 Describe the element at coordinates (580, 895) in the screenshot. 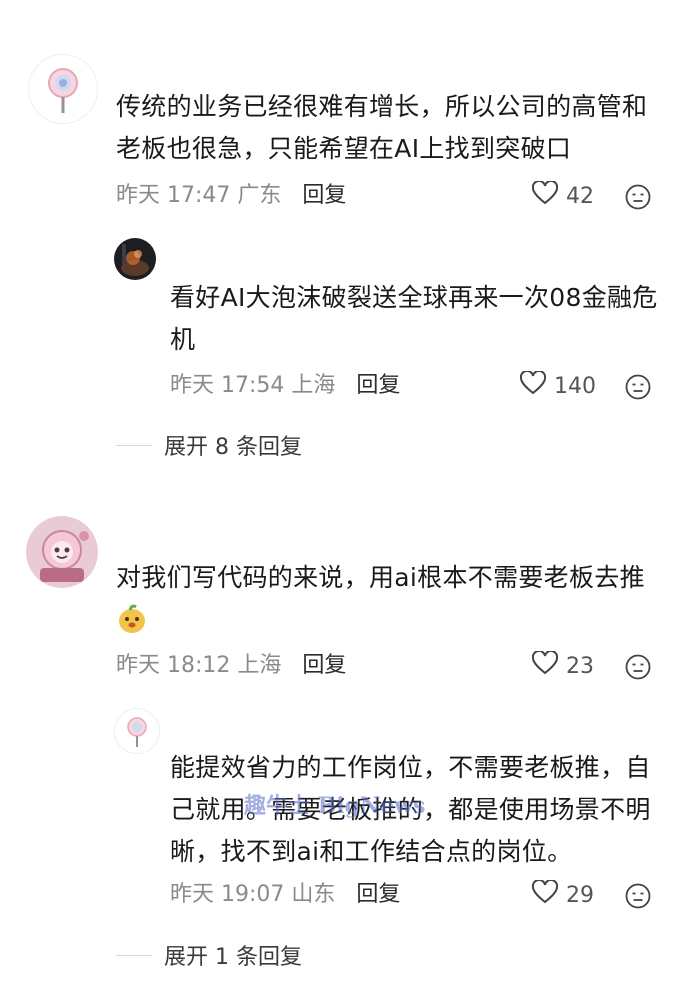

I see `like-count: 29` at that location.